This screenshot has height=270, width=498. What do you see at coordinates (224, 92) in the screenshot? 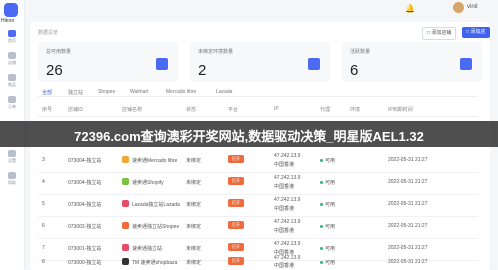
I see `tab-lazada: Lazada` at bounding box center [224, 92].